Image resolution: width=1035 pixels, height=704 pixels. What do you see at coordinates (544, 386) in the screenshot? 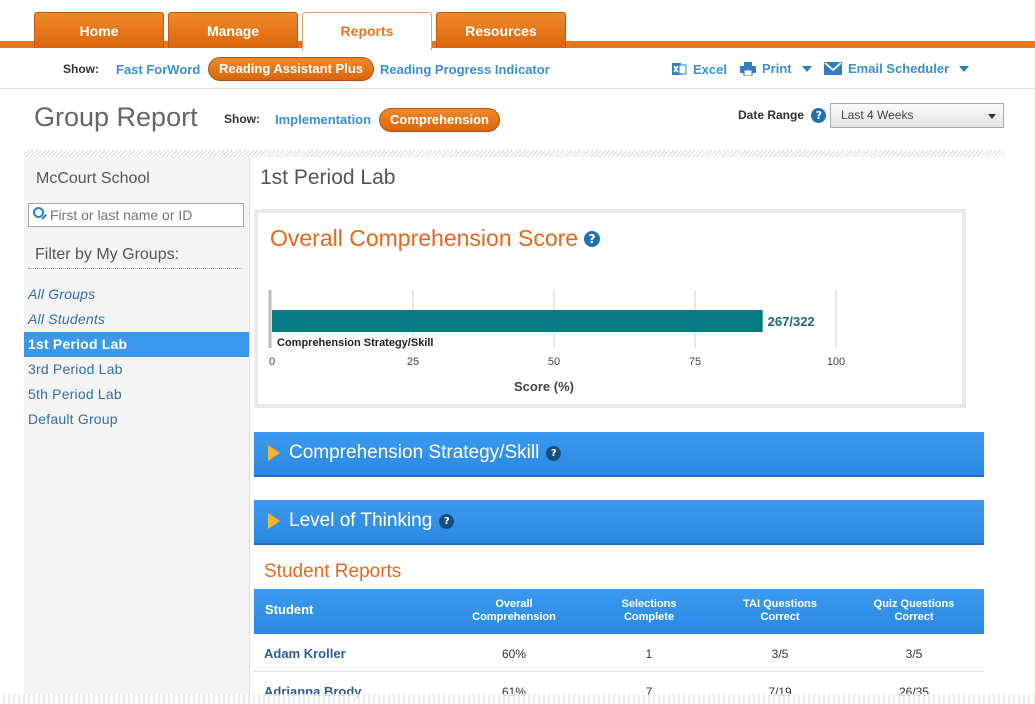
I see `x-axis-label: Score (%)` at bounding box center [544, 386].